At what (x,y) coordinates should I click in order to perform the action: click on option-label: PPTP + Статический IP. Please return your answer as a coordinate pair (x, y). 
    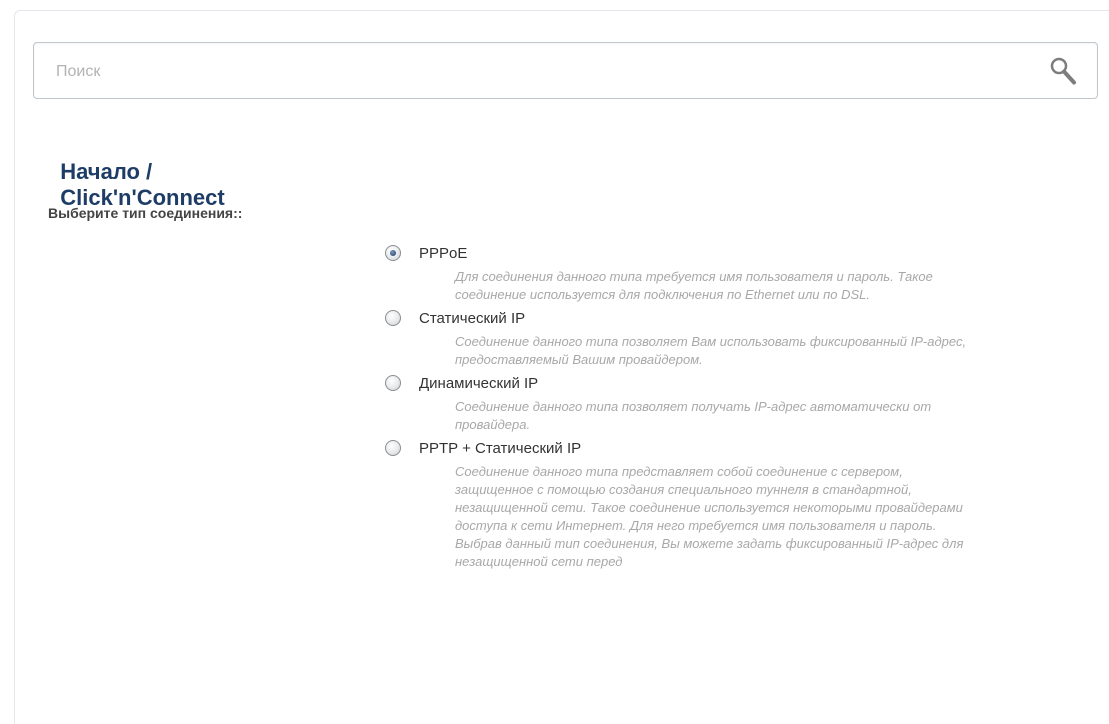
    Looking at the image, I should click on (500, 448).